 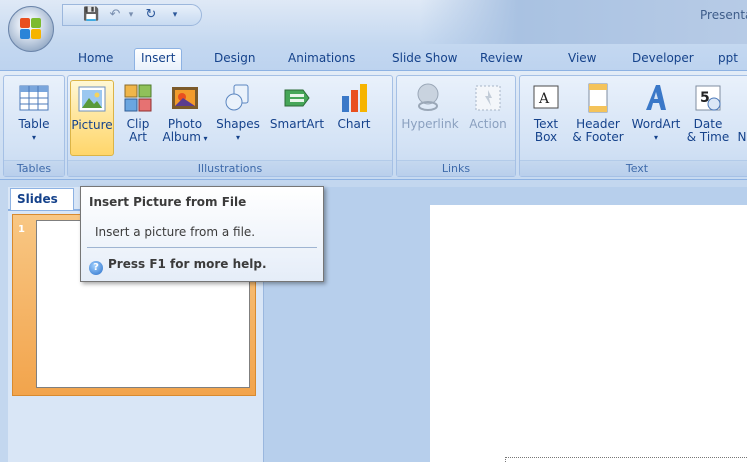 What do you see at coordinates (740, 98) in the screenshot?
I see `more-text-icon` at bounding box center [740, 98].